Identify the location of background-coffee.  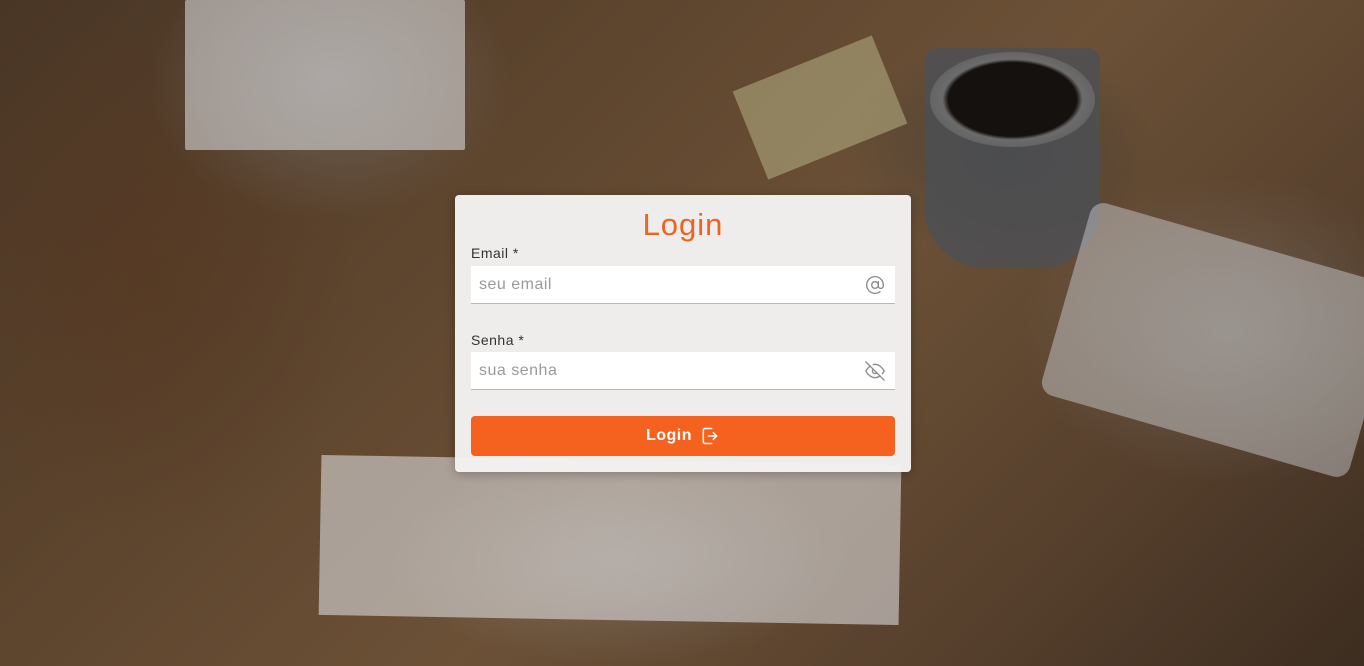
(1012, 99).